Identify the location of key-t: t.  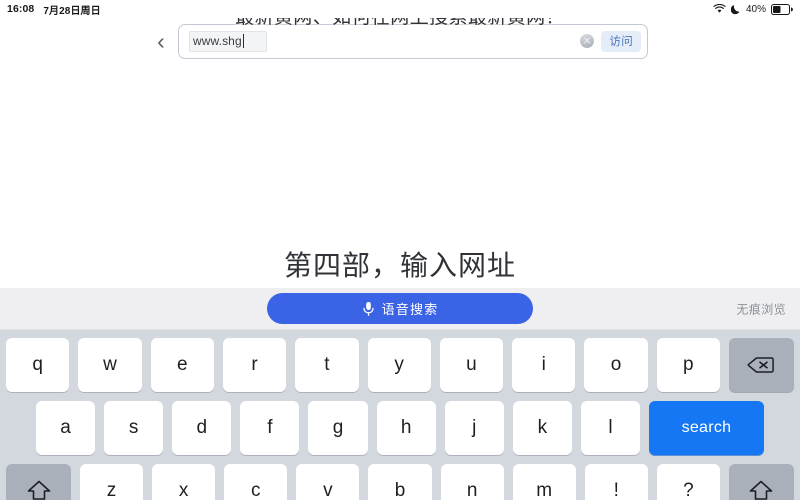
(327, 365).